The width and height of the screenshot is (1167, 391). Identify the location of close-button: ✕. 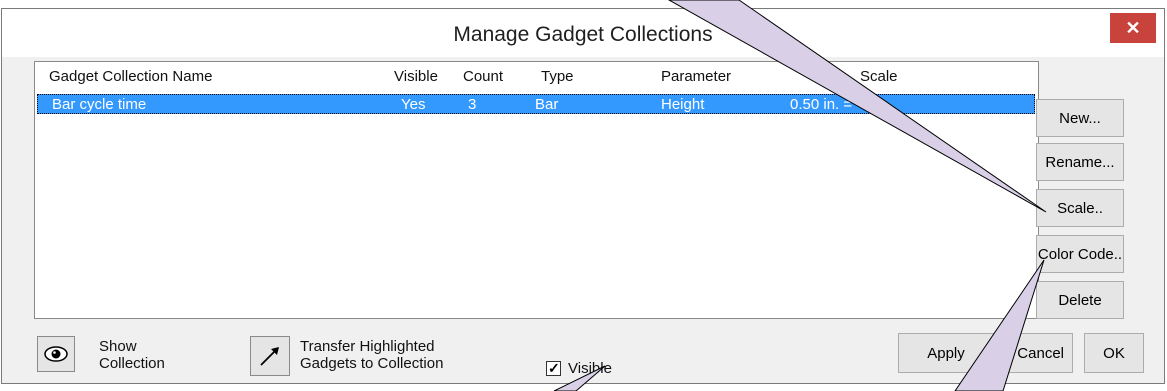
(1133, 28).